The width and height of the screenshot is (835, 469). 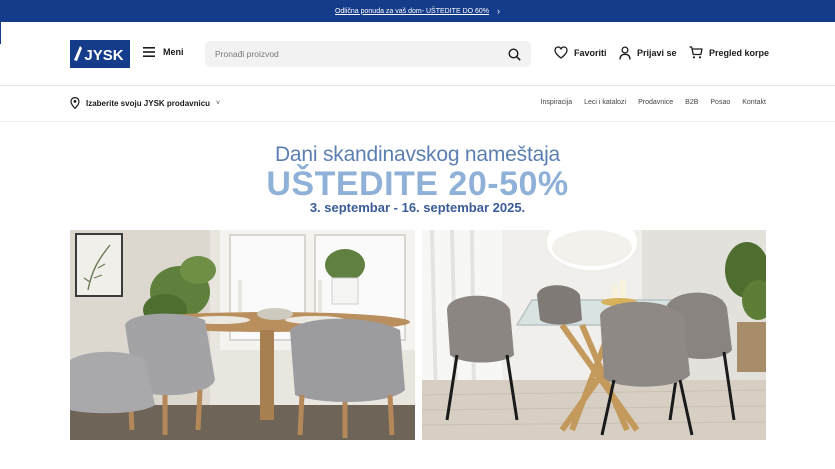 I want to click on menu-button: Meni, so click(x=163, y=52).